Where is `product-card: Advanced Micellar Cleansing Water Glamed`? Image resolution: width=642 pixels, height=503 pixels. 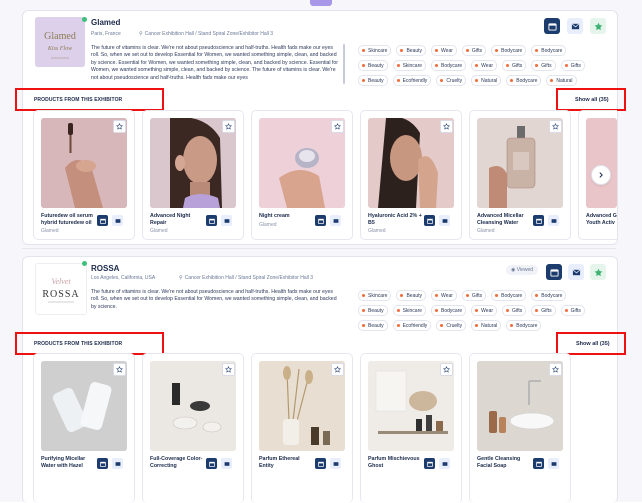
product-card: Advanced Micellar Cleansing Water Glamed is located at coordinates (520, 175).